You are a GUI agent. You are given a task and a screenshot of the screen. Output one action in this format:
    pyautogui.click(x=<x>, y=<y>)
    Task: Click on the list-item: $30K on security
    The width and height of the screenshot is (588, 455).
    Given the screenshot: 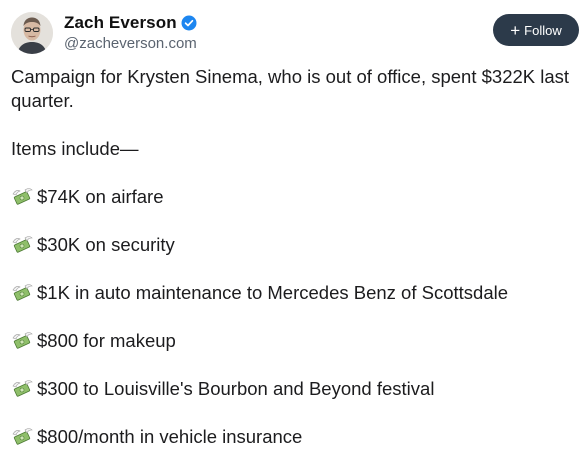 What is the action you would take?
    pyautogui.click(x=295, y=245)
    